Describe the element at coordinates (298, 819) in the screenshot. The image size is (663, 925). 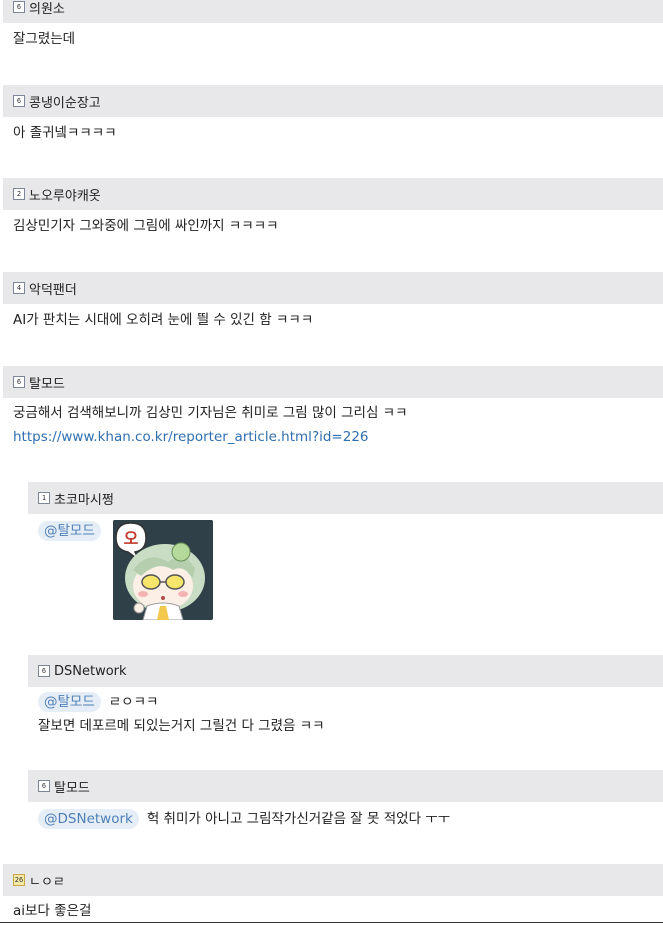
I see `reply-inline-text: 헉 취미가 아니고 그림작가신거같음 잘 못 적었다 ㅜㅜ` at that location.